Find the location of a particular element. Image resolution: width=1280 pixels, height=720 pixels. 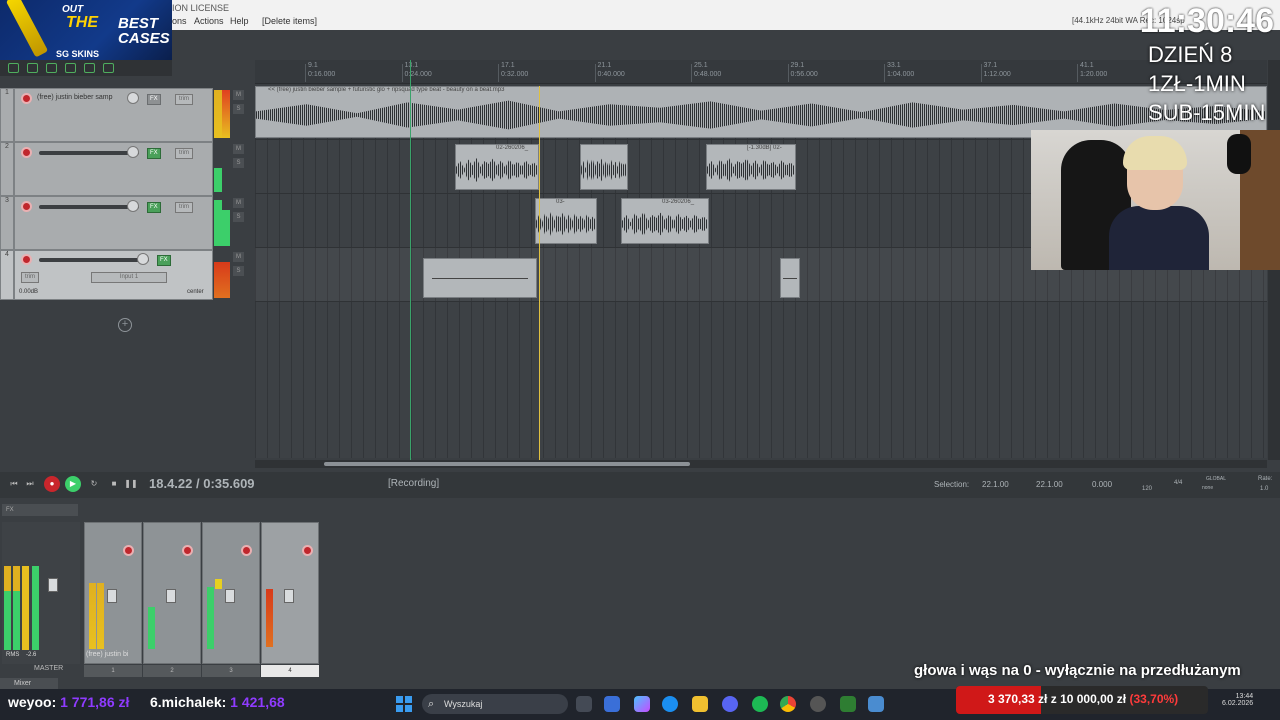

grid-icon is located at coordinates (32, 68).